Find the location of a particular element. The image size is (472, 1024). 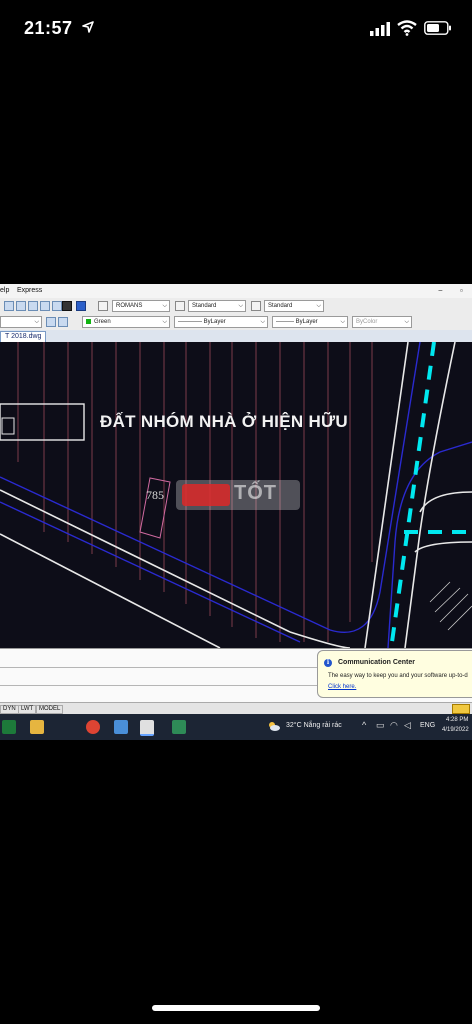

network-icon: ▭ is located at coordinates (380, 725).